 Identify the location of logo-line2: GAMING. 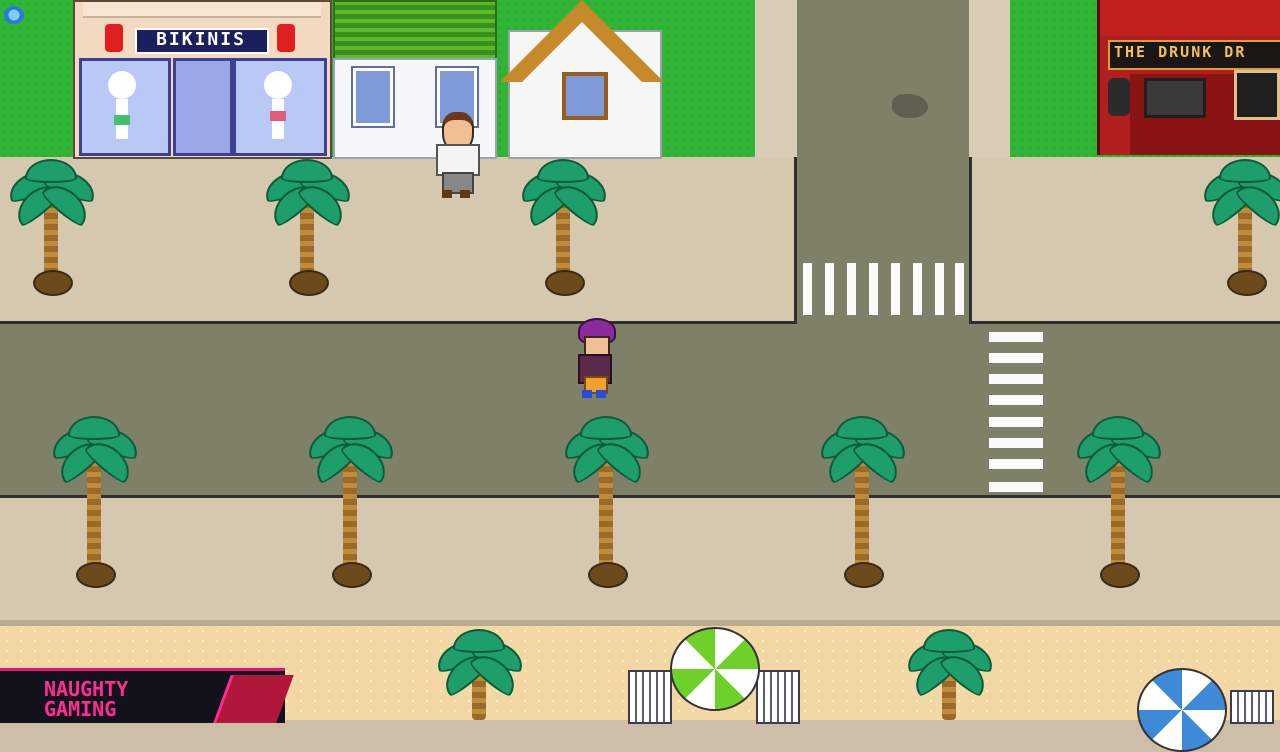
(80, 709).